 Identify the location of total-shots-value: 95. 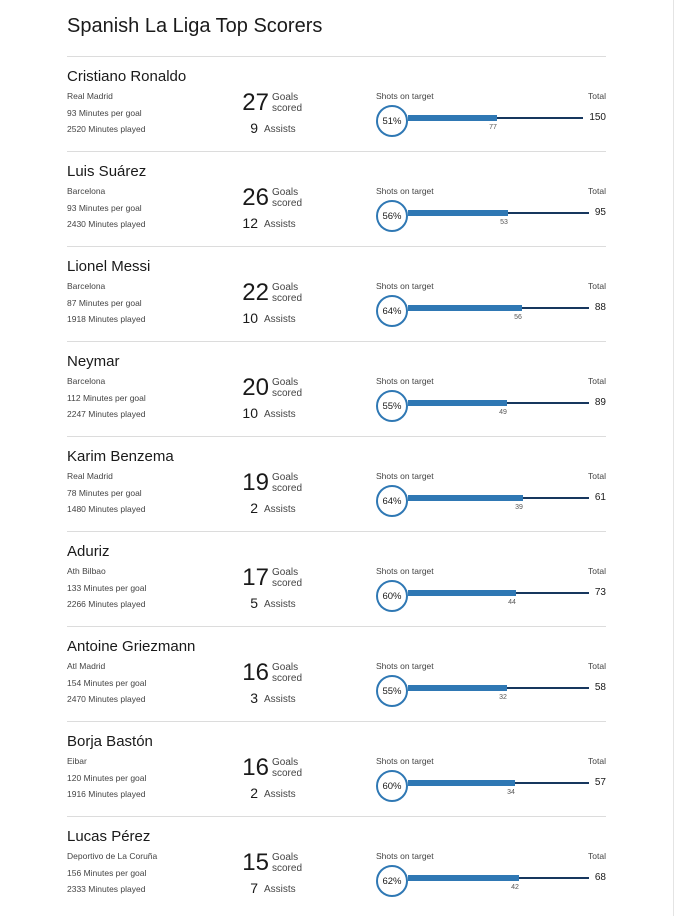
(600, 212).